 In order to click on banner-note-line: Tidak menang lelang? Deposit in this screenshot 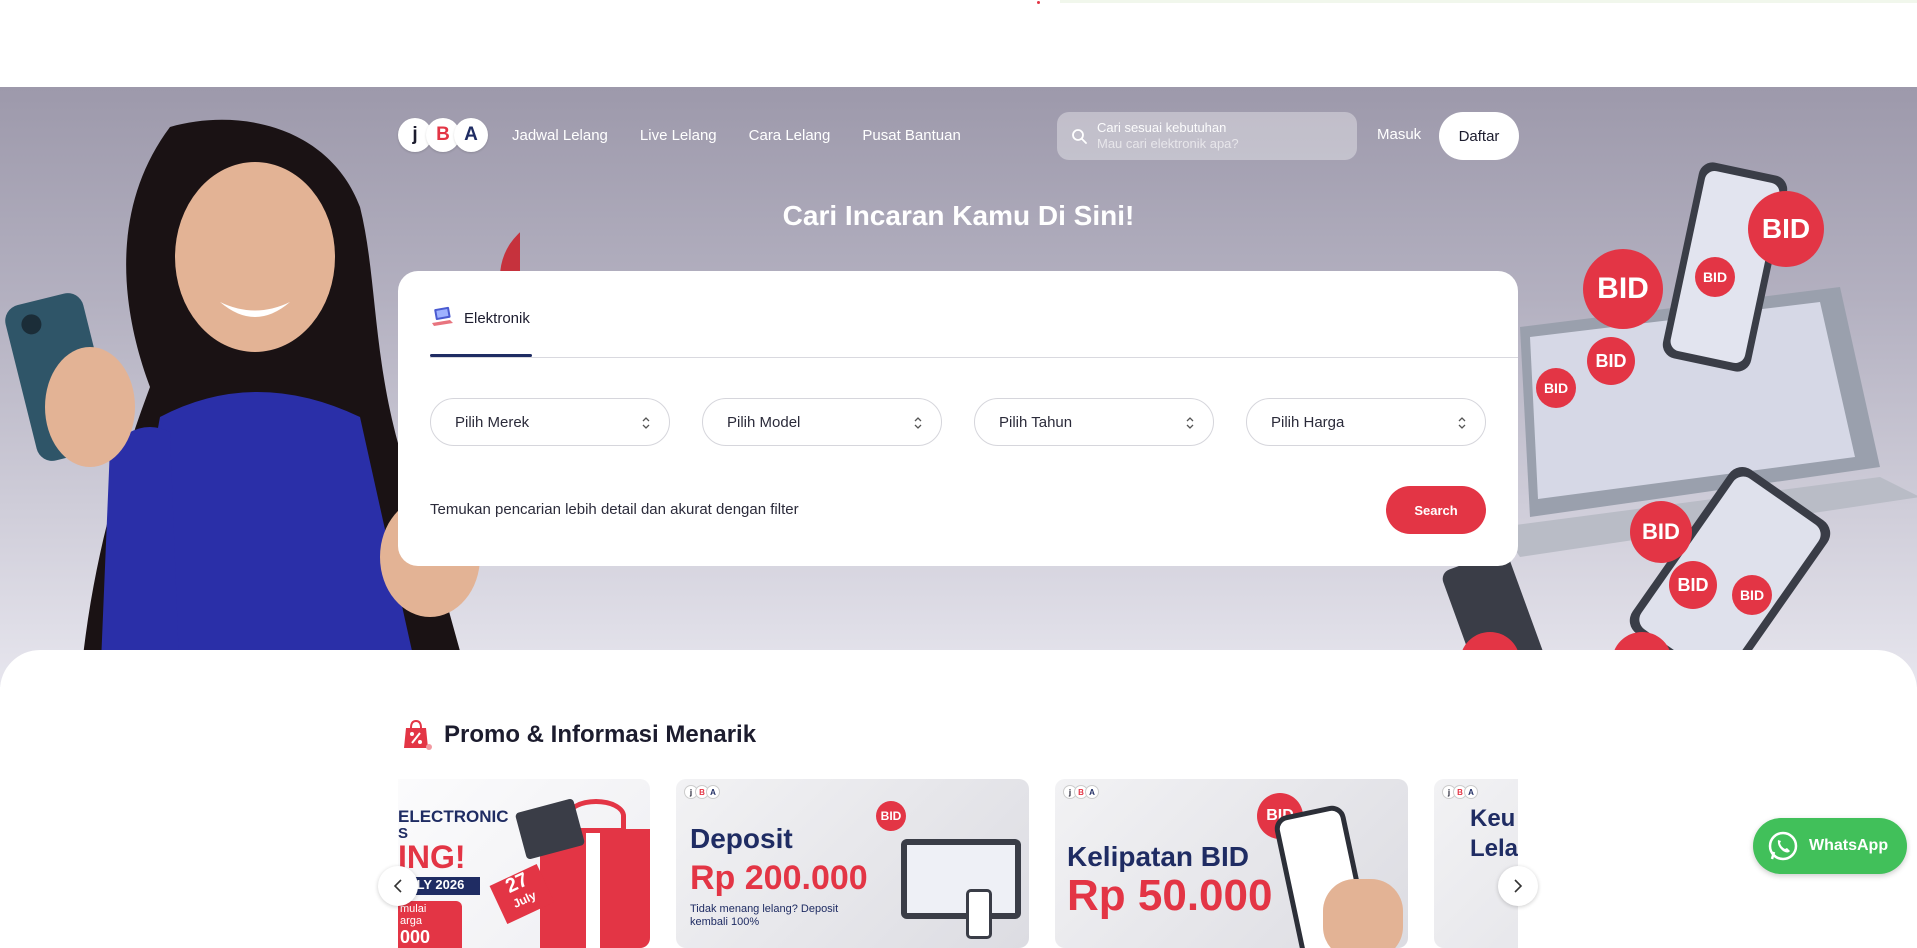, I will do `click(764, 909)`.